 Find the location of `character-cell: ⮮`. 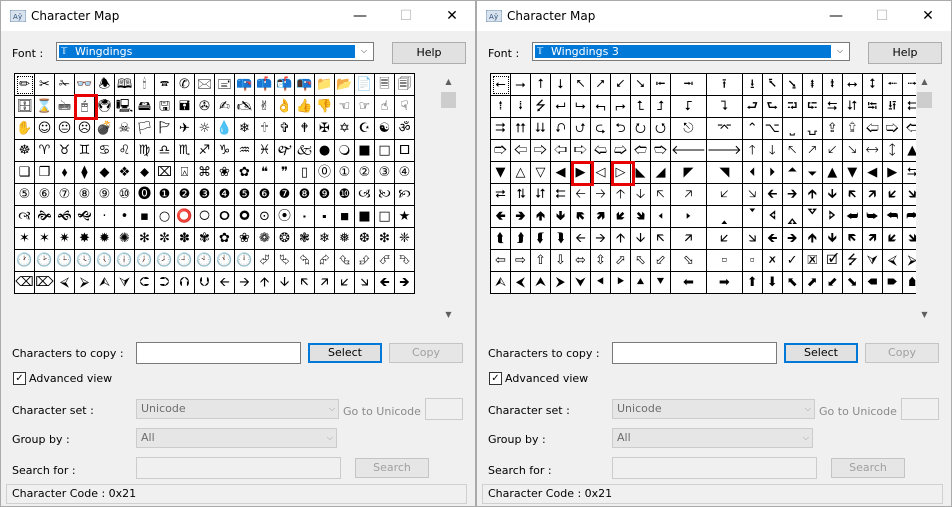

character-cell: ⮮ is located at coordinates (540, 238).